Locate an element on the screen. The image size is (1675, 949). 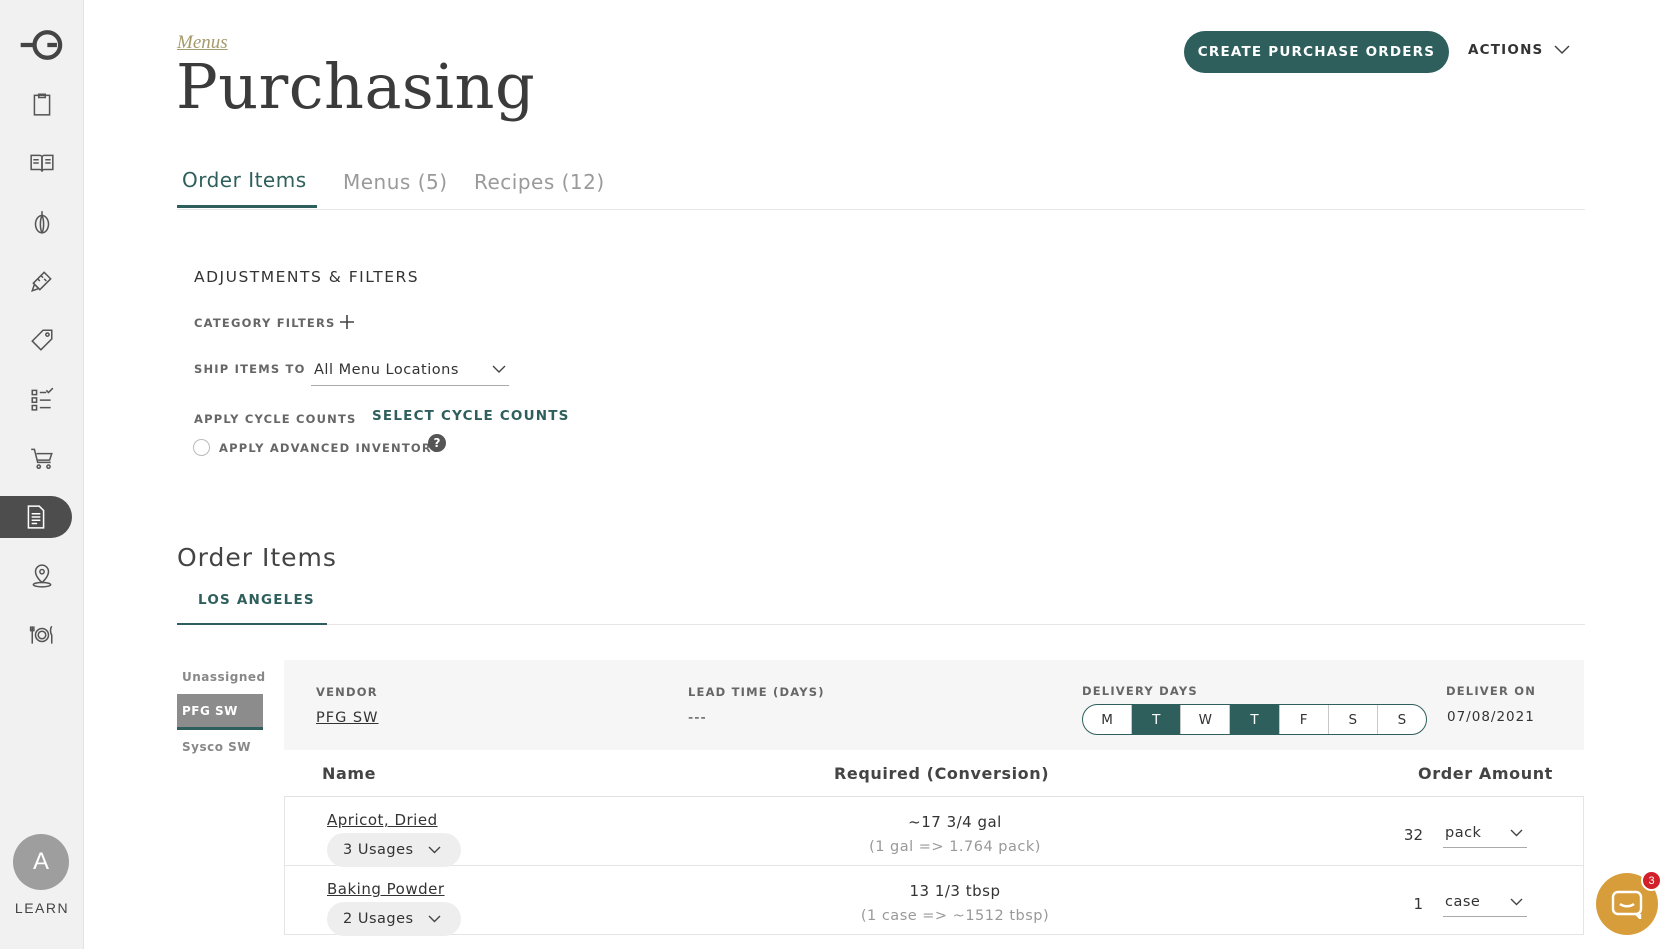
location-tabs: LOS ANGELES is located at coordinates (881, 606).